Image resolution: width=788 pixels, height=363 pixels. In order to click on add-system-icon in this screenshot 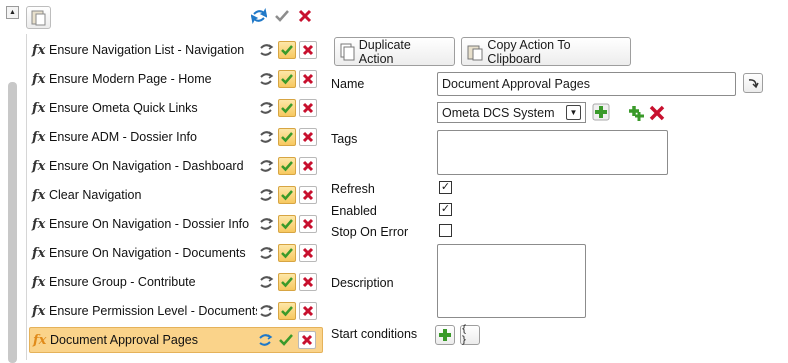, I will do `click(601, 112)`.